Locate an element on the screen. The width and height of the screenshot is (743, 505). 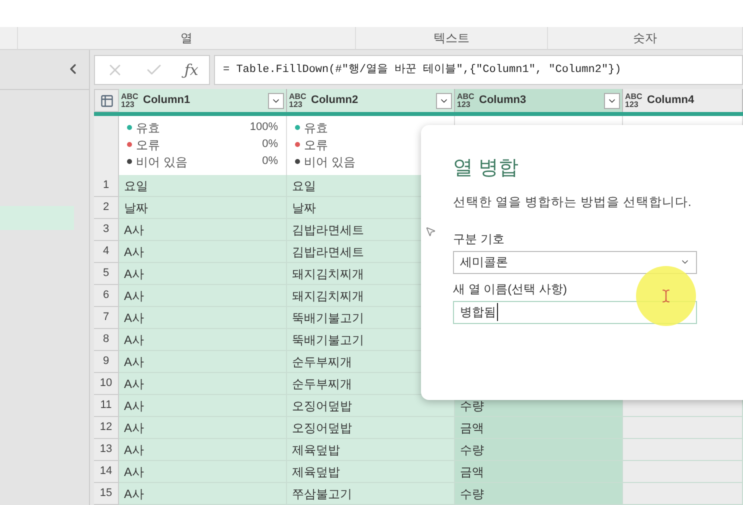
separator-dropdown: 세미콜론 is located at coordinates (575, 262).